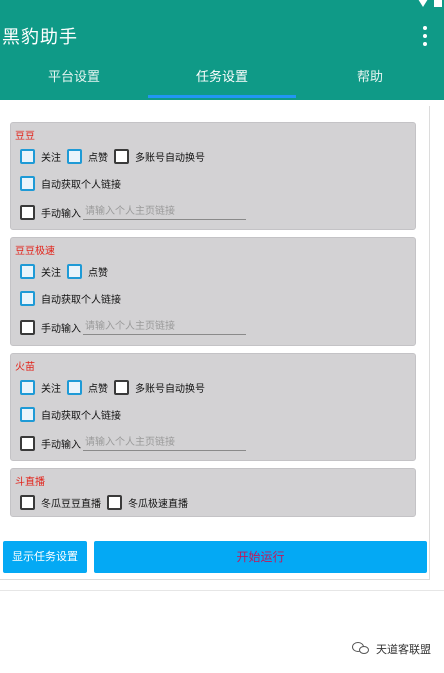  I want to click on tab-task-settings: 任务设置, so click(222, 82).